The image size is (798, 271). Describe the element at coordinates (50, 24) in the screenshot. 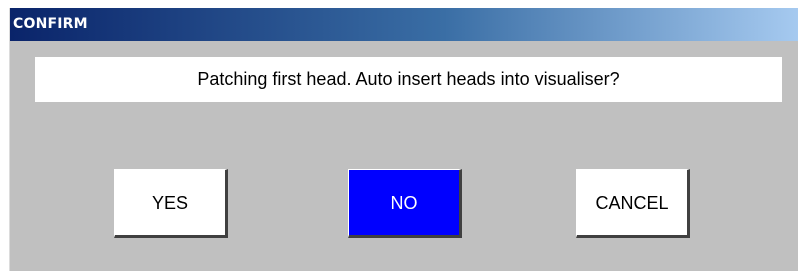

I see `dialog-title: CONFIRM` at that location.